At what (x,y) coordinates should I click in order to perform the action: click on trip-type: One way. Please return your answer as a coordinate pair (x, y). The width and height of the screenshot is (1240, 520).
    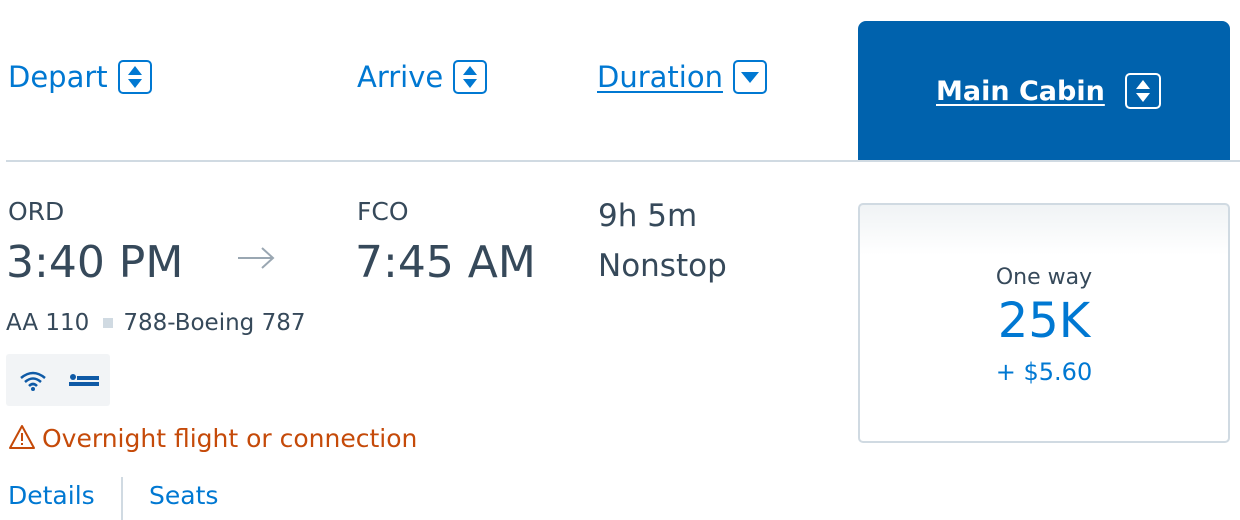
    Looking at the image, I should click on (1044, 277).